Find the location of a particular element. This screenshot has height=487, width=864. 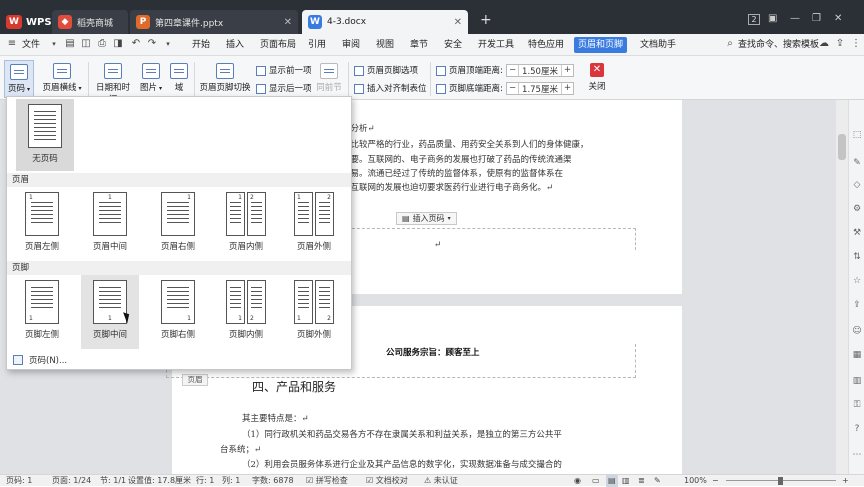

menu-features: 特色应用 is located at coordinates (546, 45).